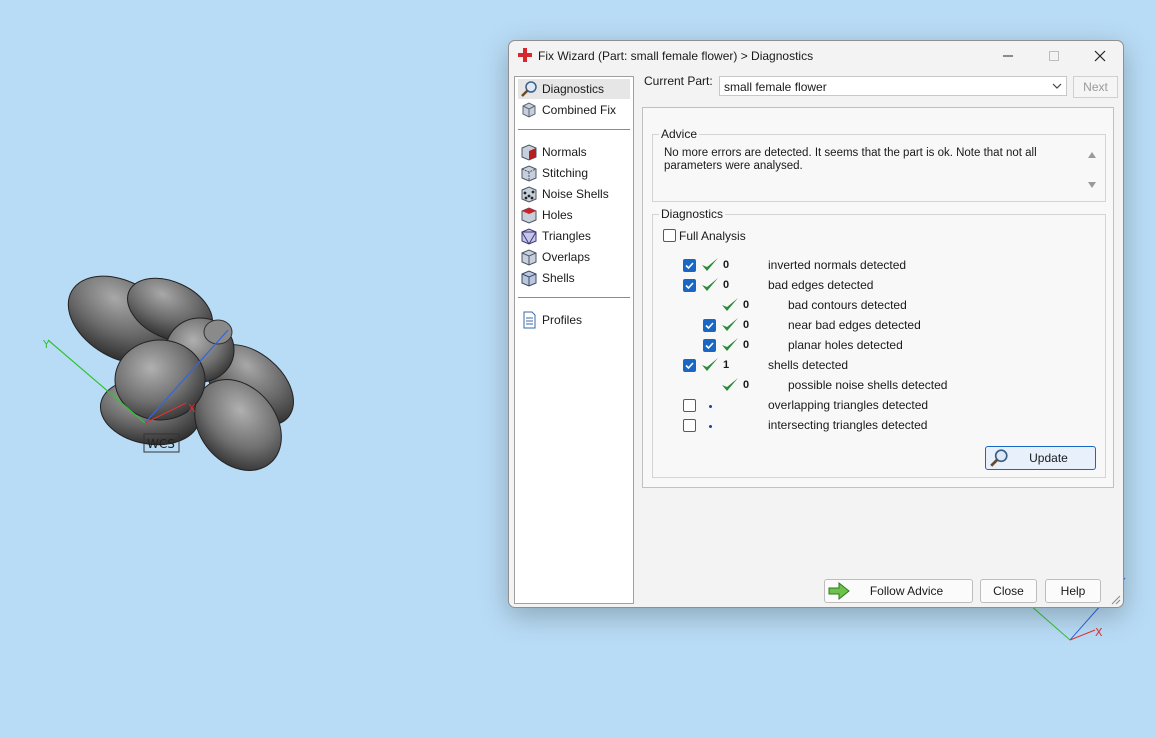 This screenshot has height=737, width=1156. I want to click on follow-advice-button: Follow Advice, so click(898, 591).